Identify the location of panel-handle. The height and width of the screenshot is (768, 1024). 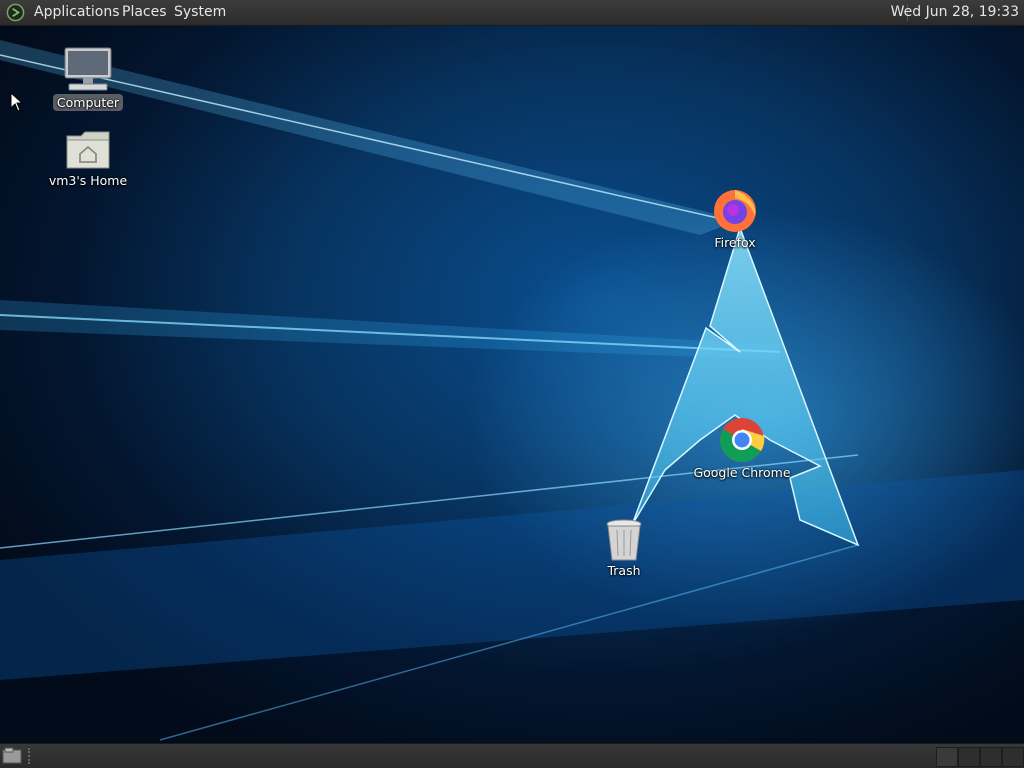
(31, 756).